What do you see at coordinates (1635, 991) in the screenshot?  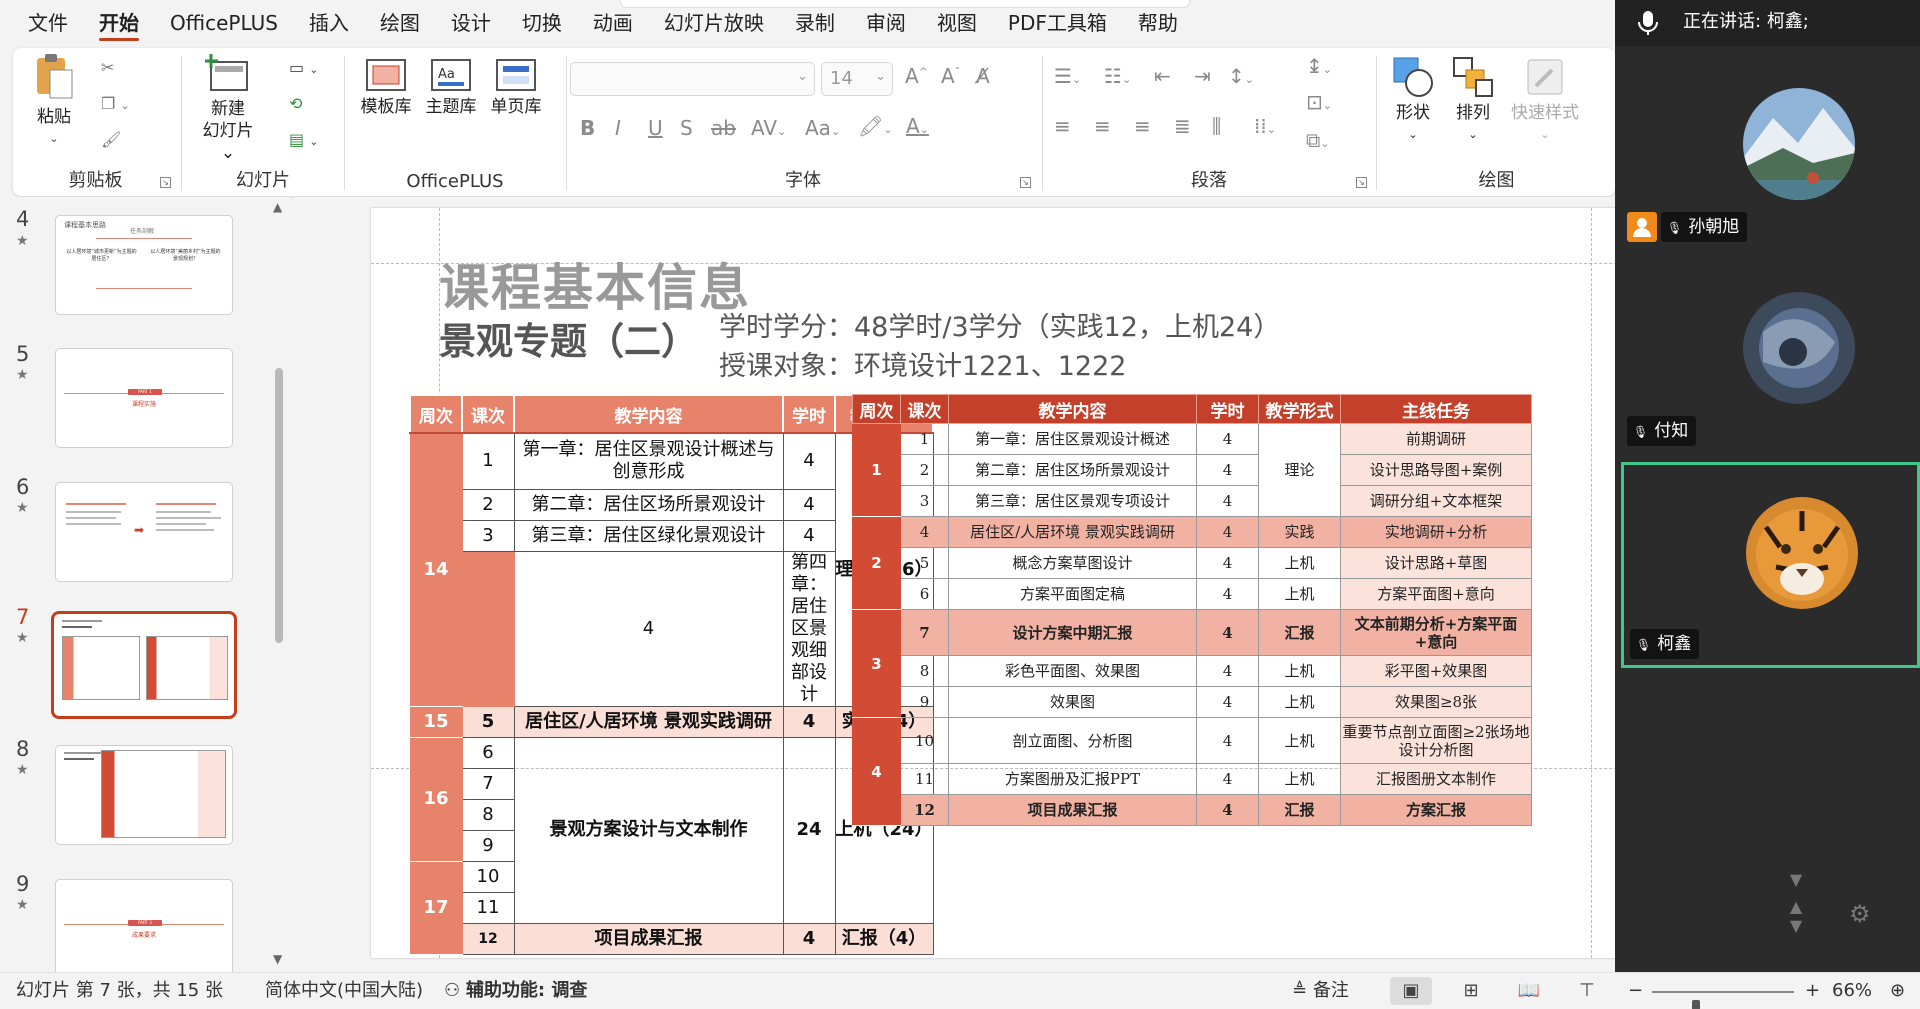 I see `zoom-out-button: −` at bounding box center [1635, 991].